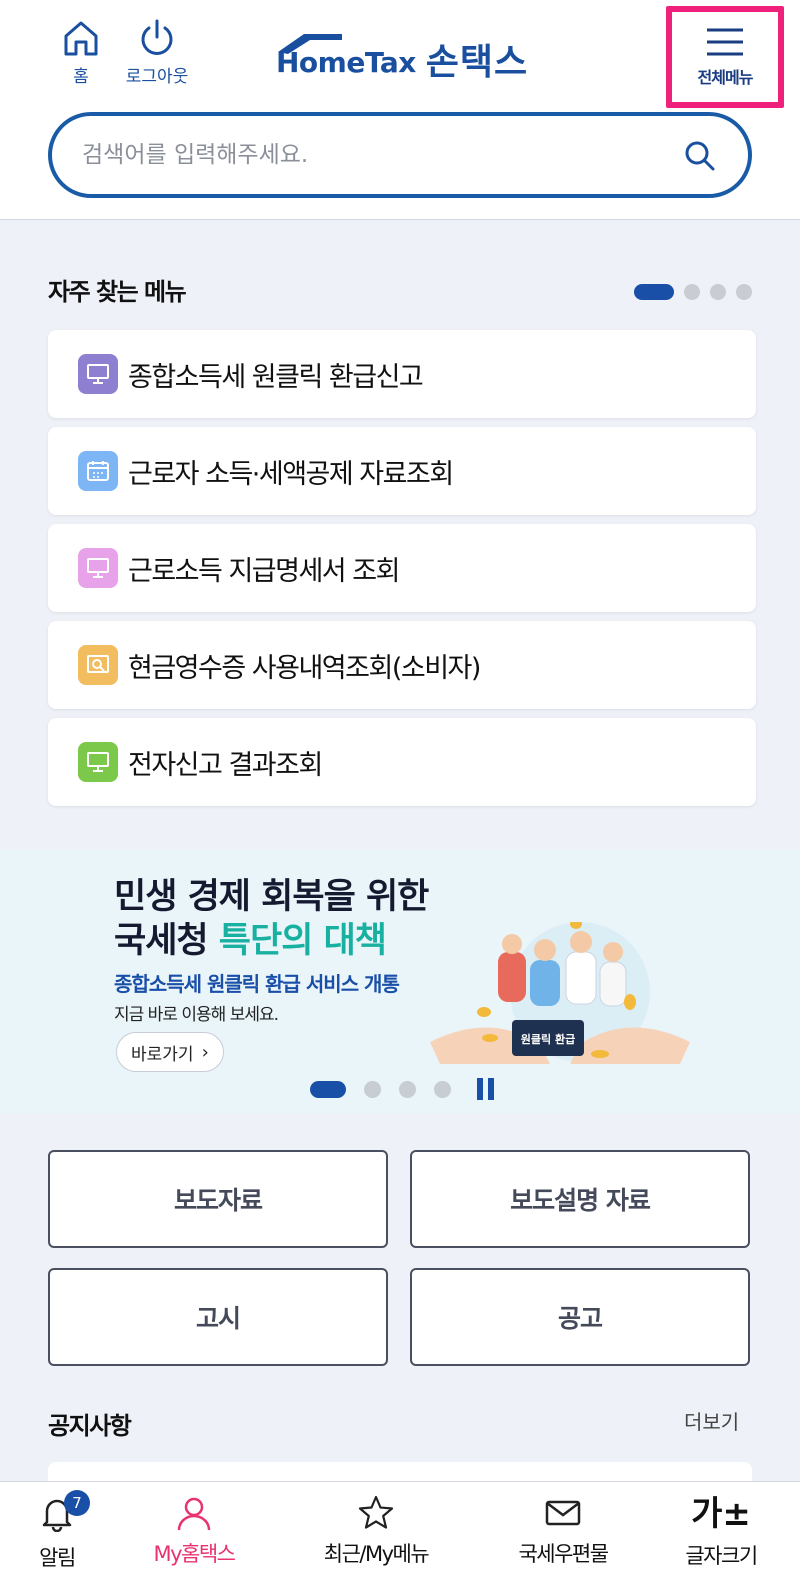 This screenshot has width=800, height=1583. Describe the element at coordinates (580, 1199) in the screenshot. I see `press-explanation-button: 보도설명 자료` at that location.